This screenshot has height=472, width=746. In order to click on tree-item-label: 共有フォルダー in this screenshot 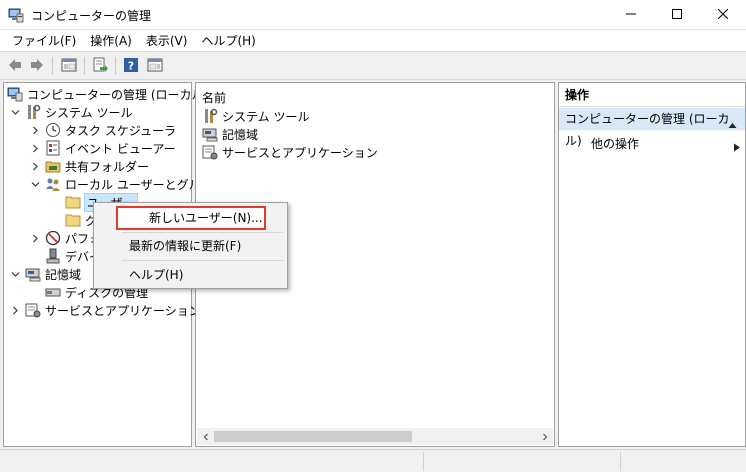, I will do `click(107, 166)`.